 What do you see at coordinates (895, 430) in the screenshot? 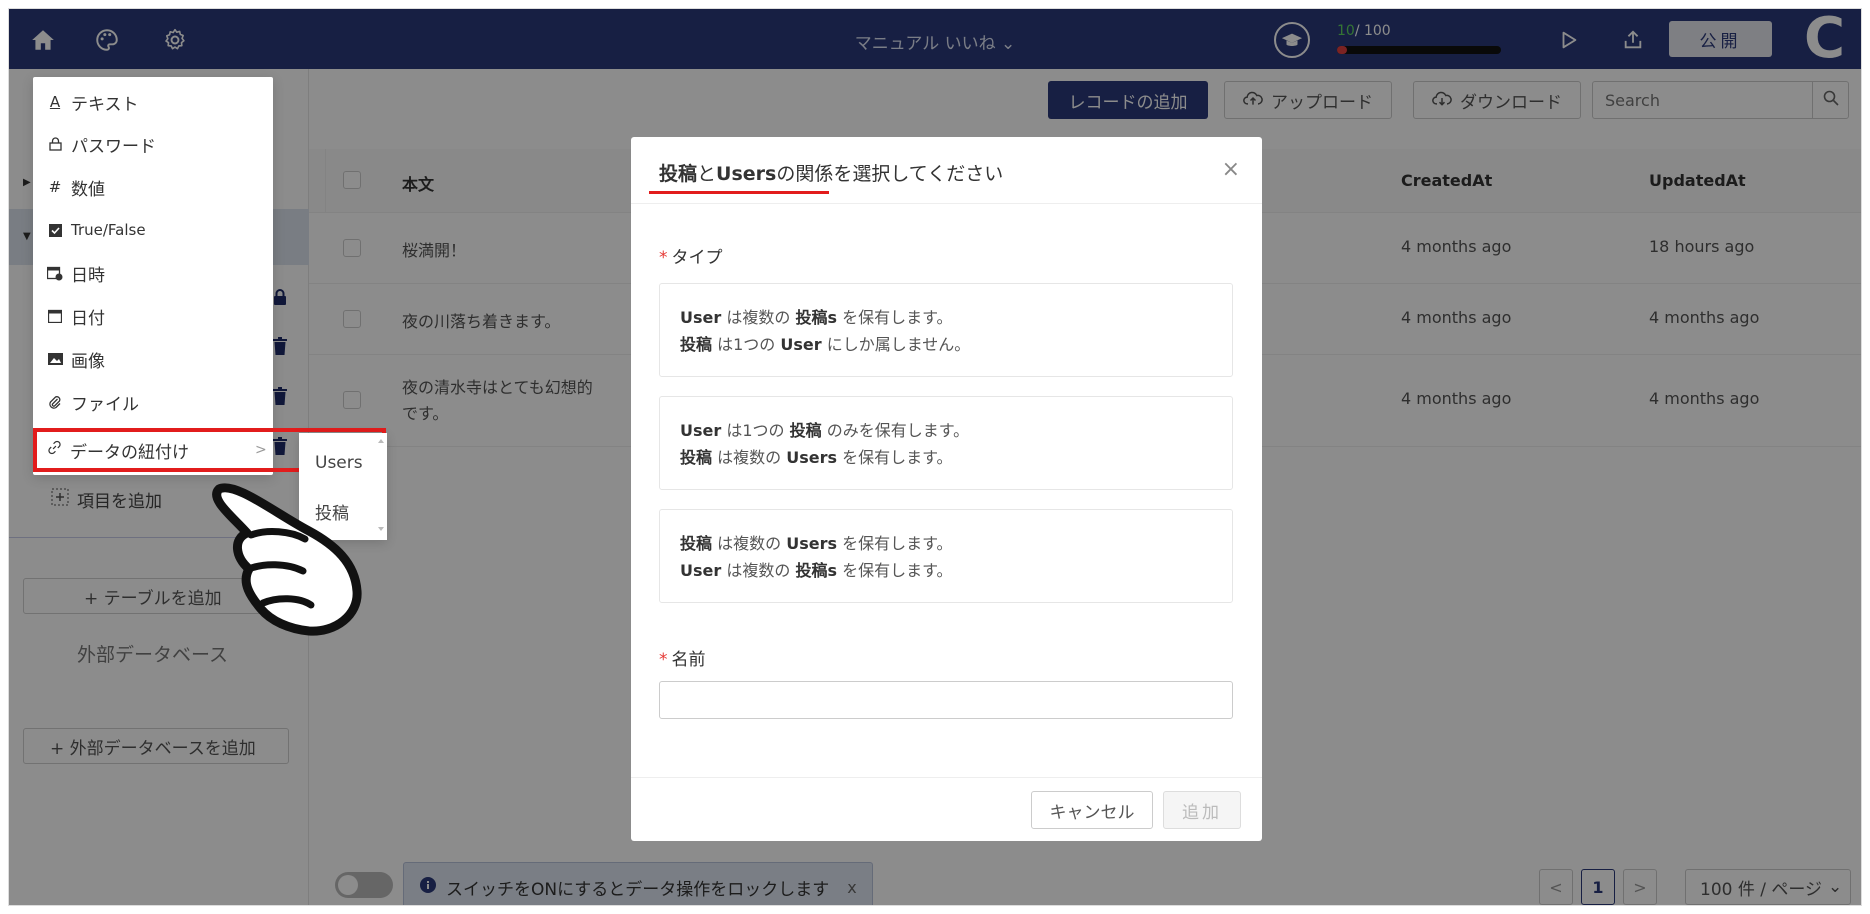
I see `relation-text: のみを保有します。` at bounding box center [895, 430].